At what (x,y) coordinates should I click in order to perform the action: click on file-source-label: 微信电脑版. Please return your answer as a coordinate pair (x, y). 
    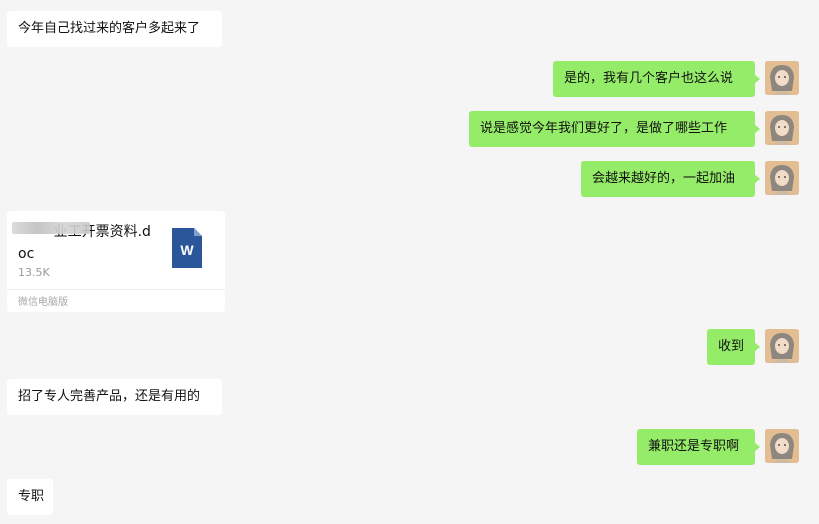
    Looking at the image, I should click on (43, 302).